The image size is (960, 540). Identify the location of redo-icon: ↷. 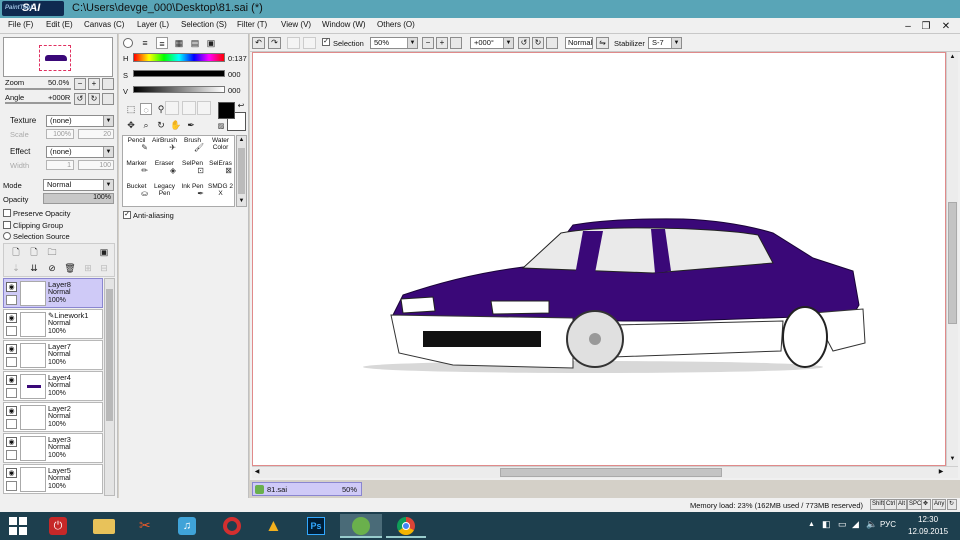
(274, 43).